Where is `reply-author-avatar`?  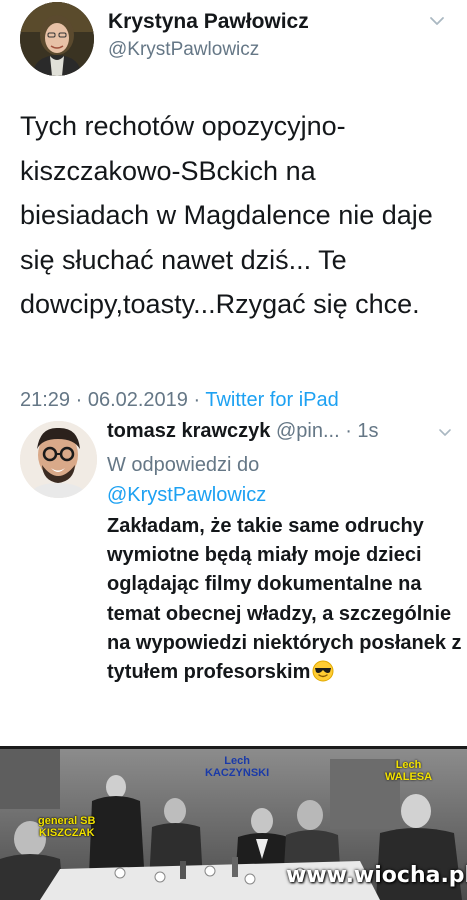
reply-author-avatar is located at coordinates (58, 459).